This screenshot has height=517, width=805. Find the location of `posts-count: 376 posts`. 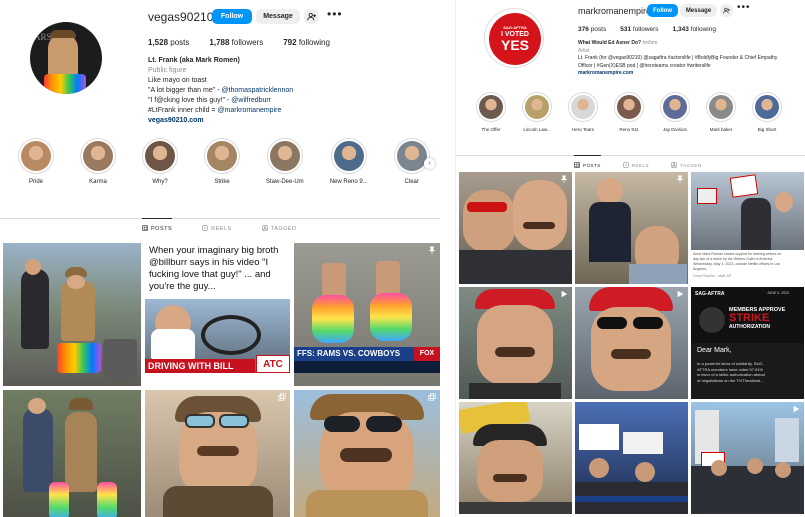

posts-count: 376 posts is located at coordinates (592, 29).